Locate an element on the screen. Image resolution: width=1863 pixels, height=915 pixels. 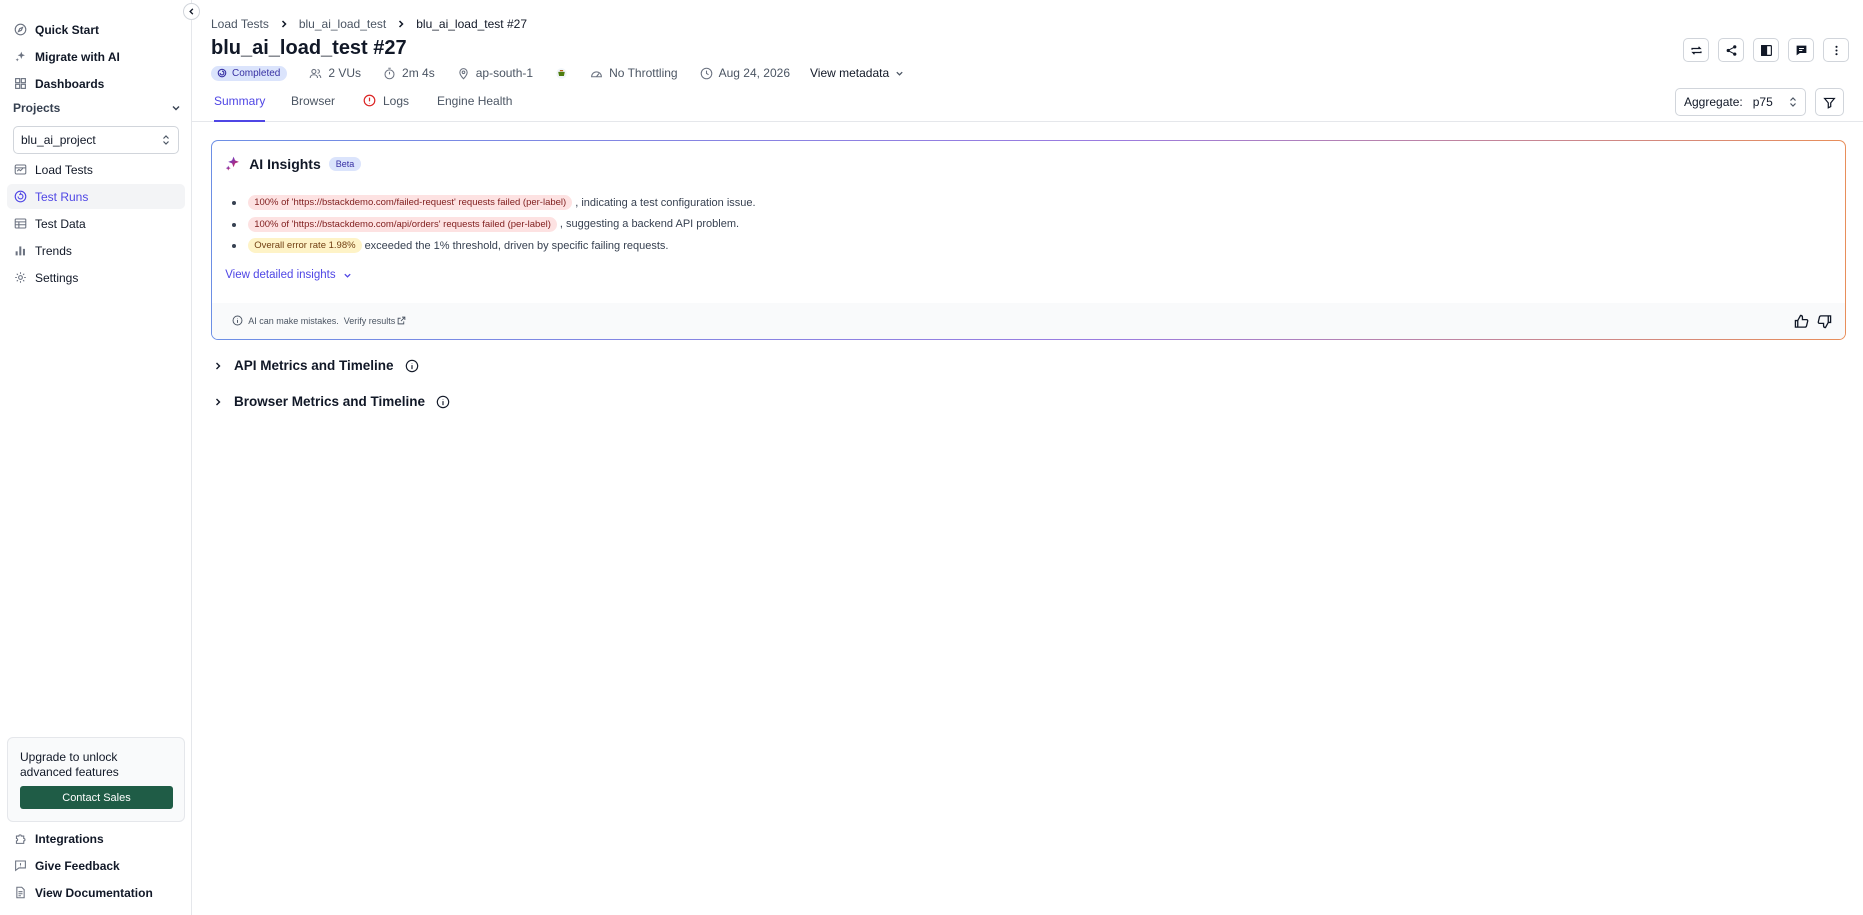
thumbs-up-icon is located at coordinates (1801, 321).